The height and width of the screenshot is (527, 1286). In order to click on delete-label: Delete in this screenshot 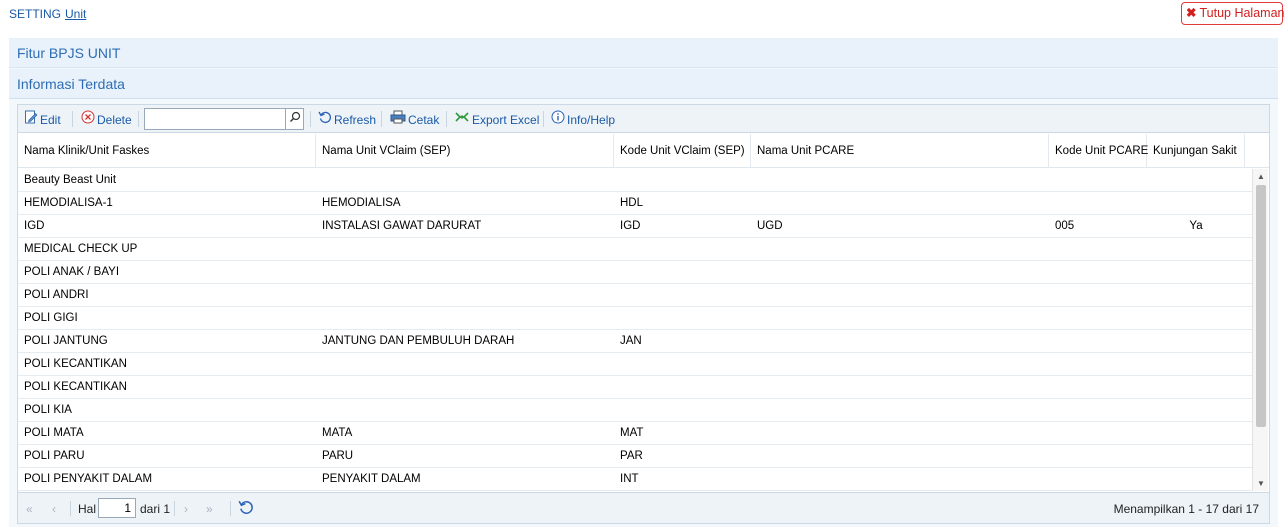, I will do `click(114, 120)`.